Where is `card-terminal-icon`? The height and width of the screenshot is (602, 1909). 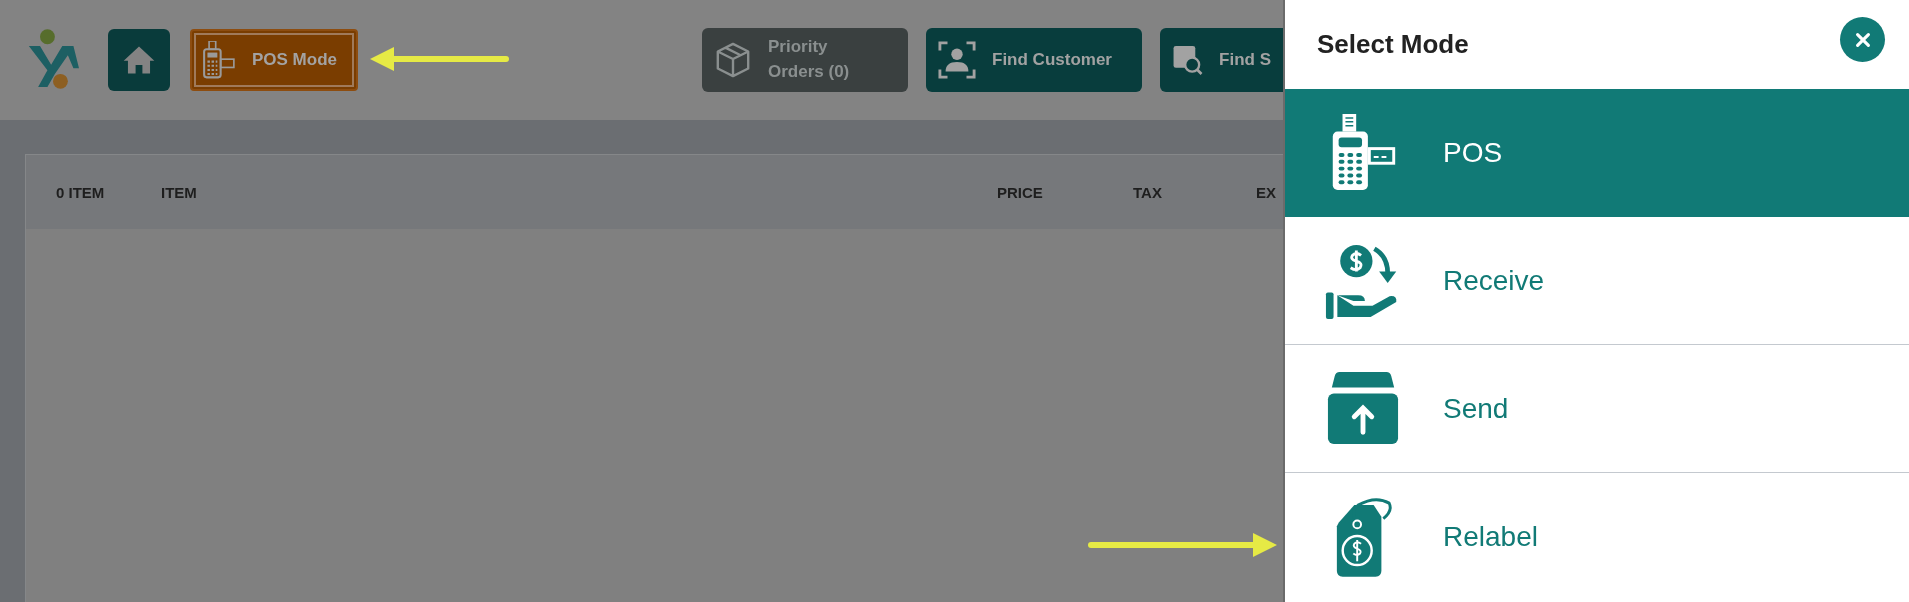 card-terminal-icon is located at coordinates (219, 60).